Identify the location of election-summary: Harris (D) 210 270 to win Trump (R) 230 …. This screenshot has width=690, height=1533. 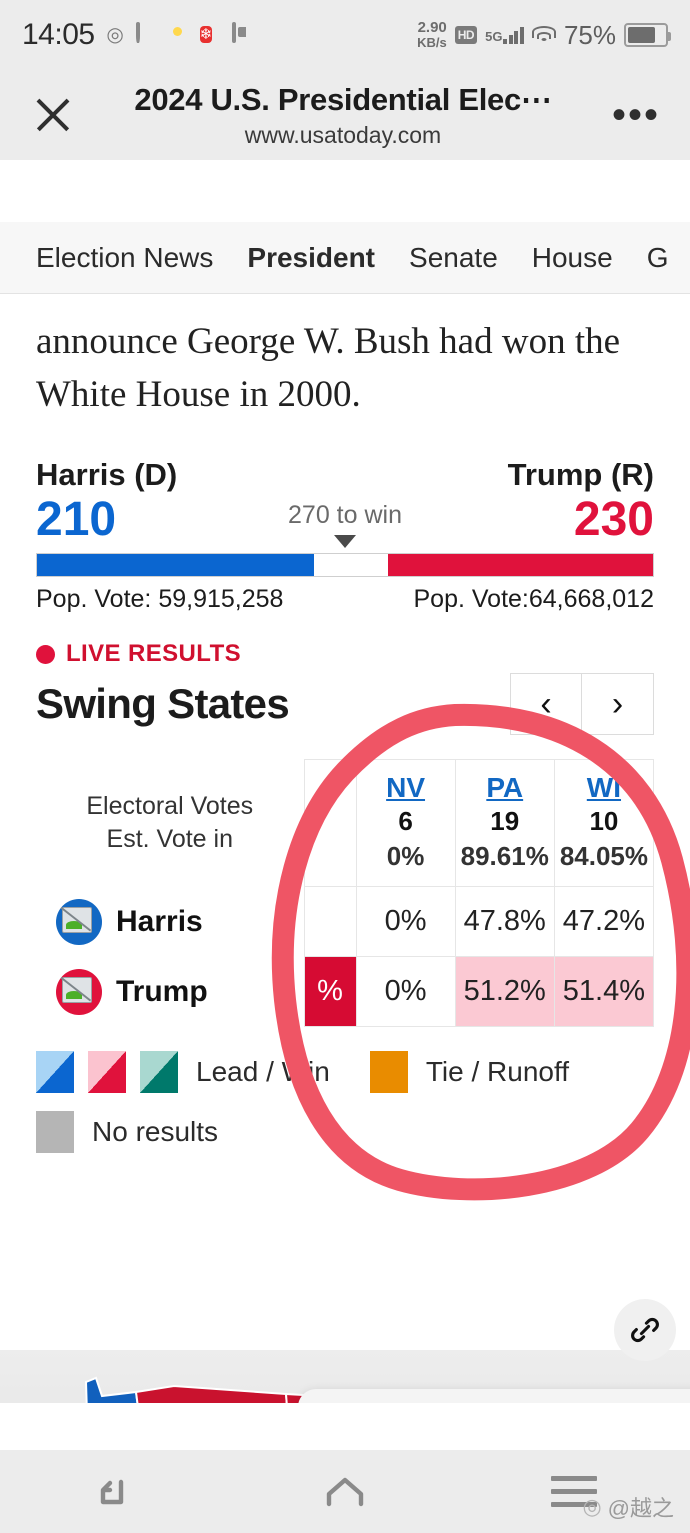
(345, 517).